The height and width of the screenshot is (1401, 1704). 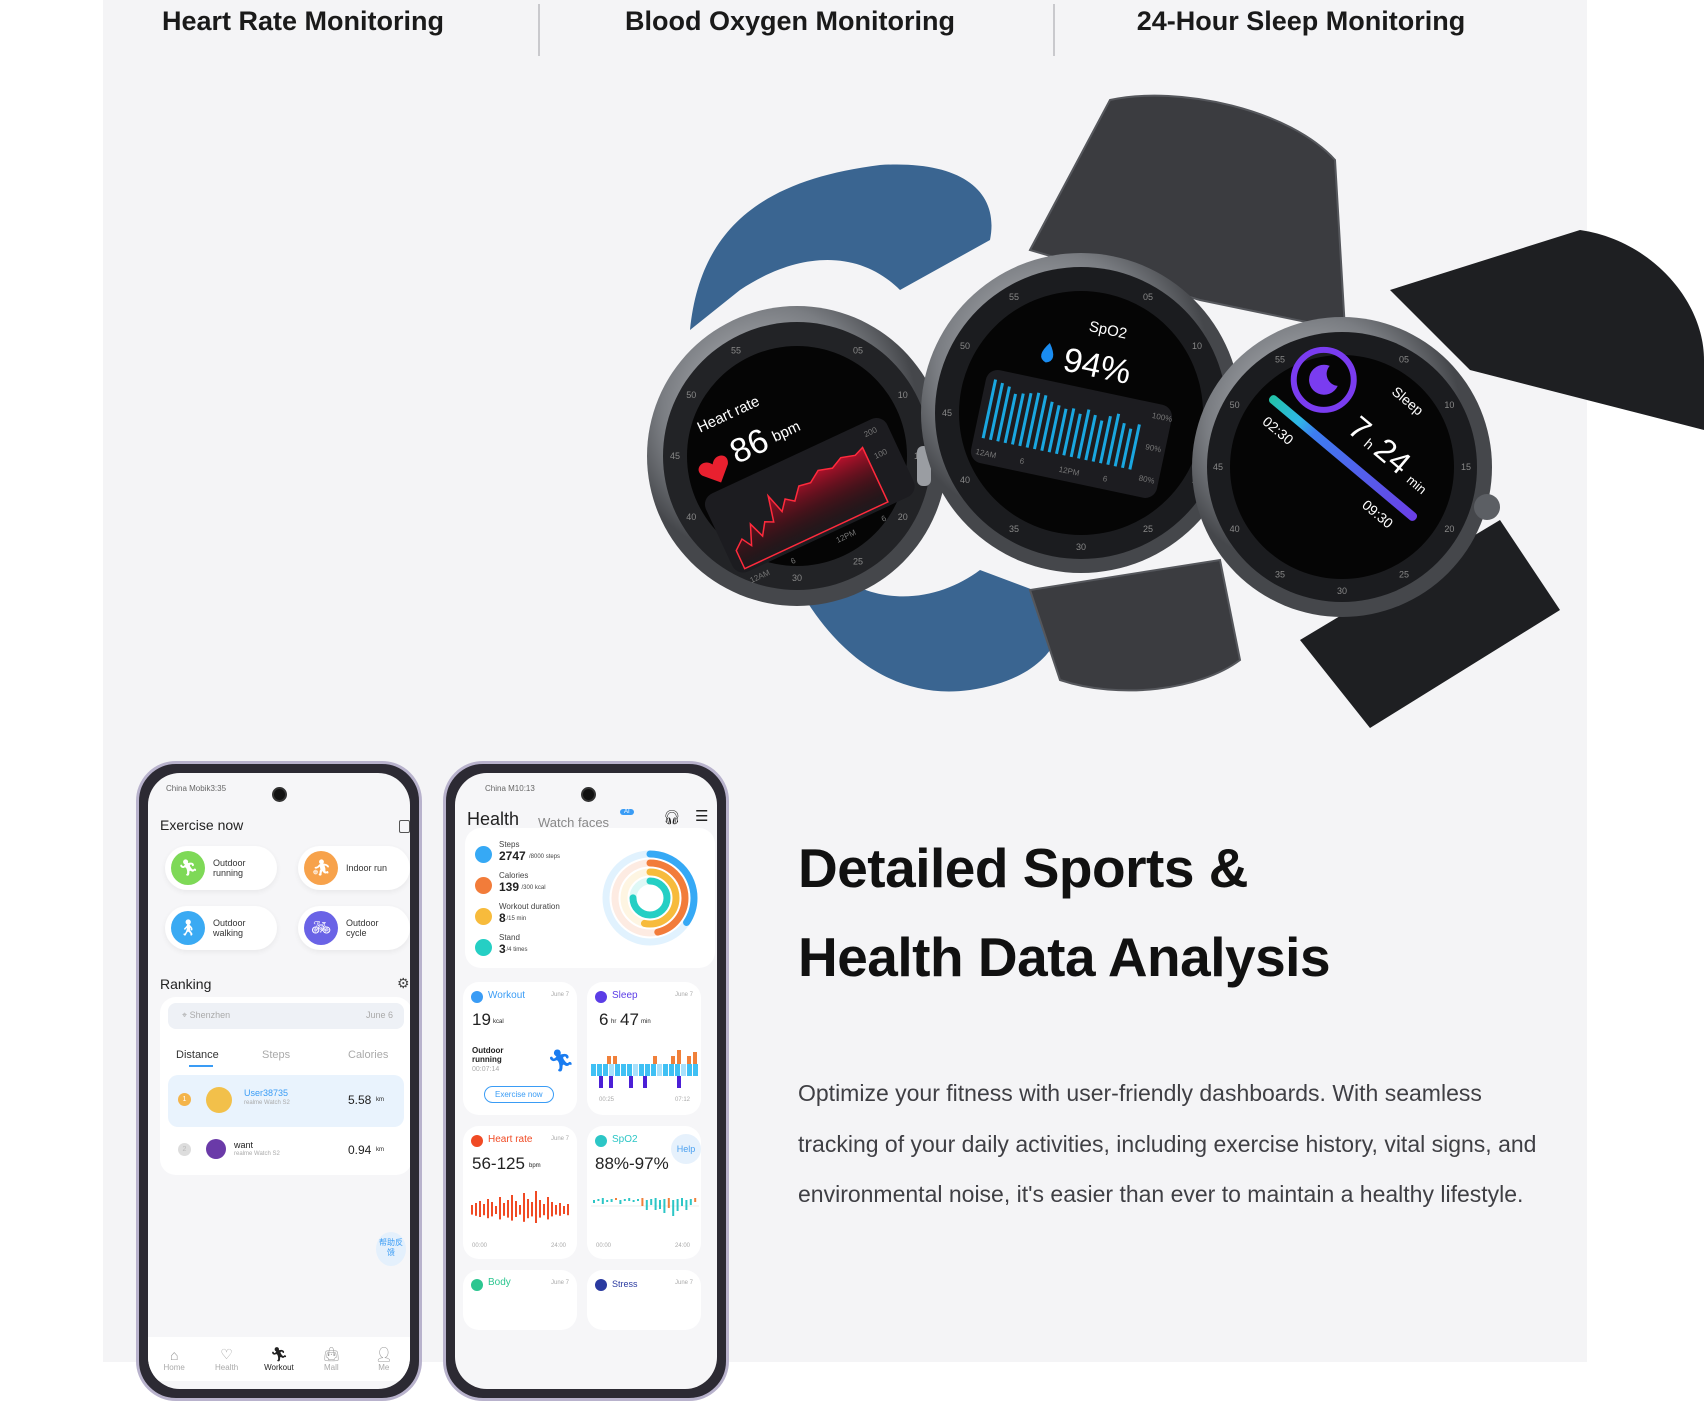 What do you see at coordinates (227, 1359) in the screenshot?
I see `nav-health: ♡ Health` at bounding box center [227, 1359].